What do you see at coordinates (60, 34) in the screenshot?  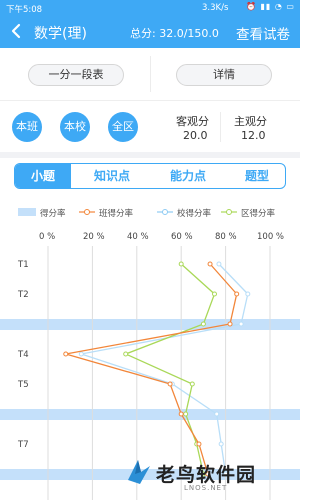 I see `page-title: 数学(理)` at bounding box center [60, 34].